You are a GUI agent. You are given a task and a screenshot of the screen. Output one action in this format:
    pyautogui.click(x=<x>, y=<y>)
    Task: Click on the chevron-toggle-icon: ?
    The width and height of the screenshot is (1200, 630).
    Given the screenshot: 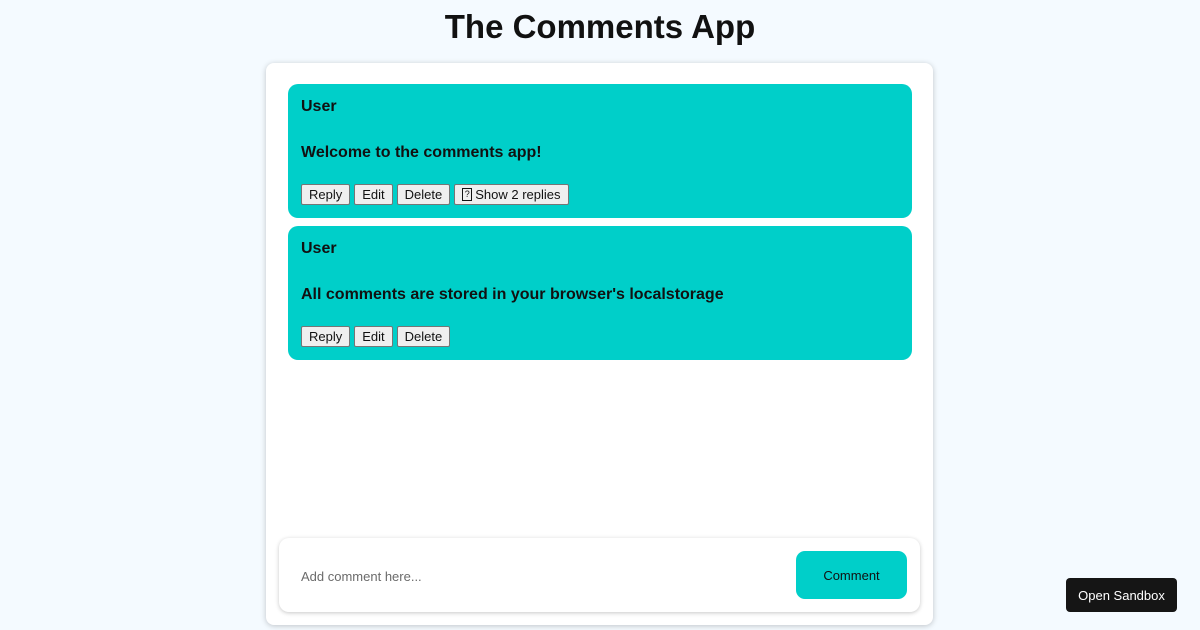 What is the action you would take?
    pyautogui.click(x=467, y=194)
    